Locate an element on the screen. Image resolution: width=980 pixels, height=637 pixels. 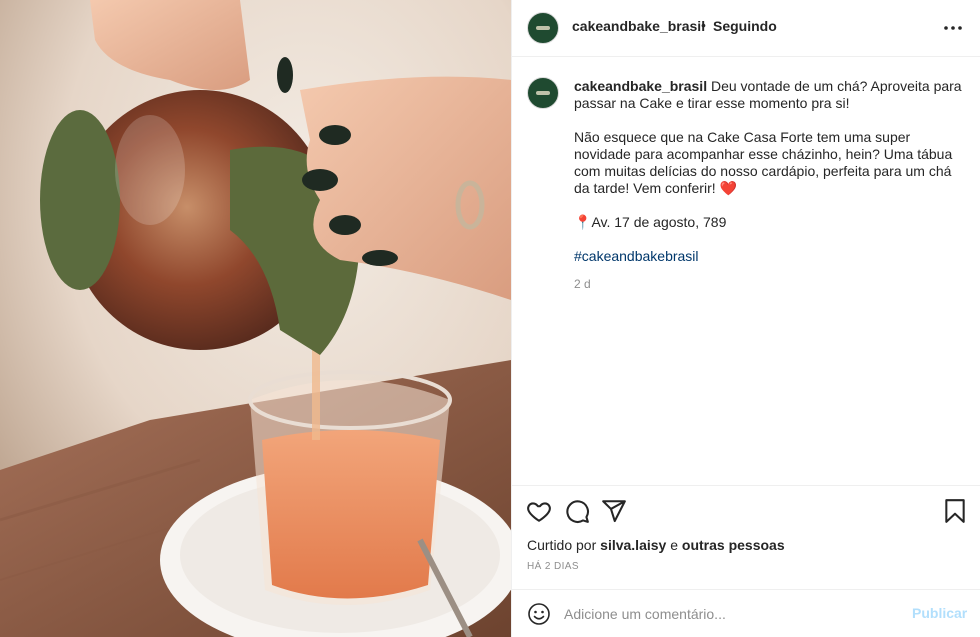
avatar is located at coordinates (543, 28).